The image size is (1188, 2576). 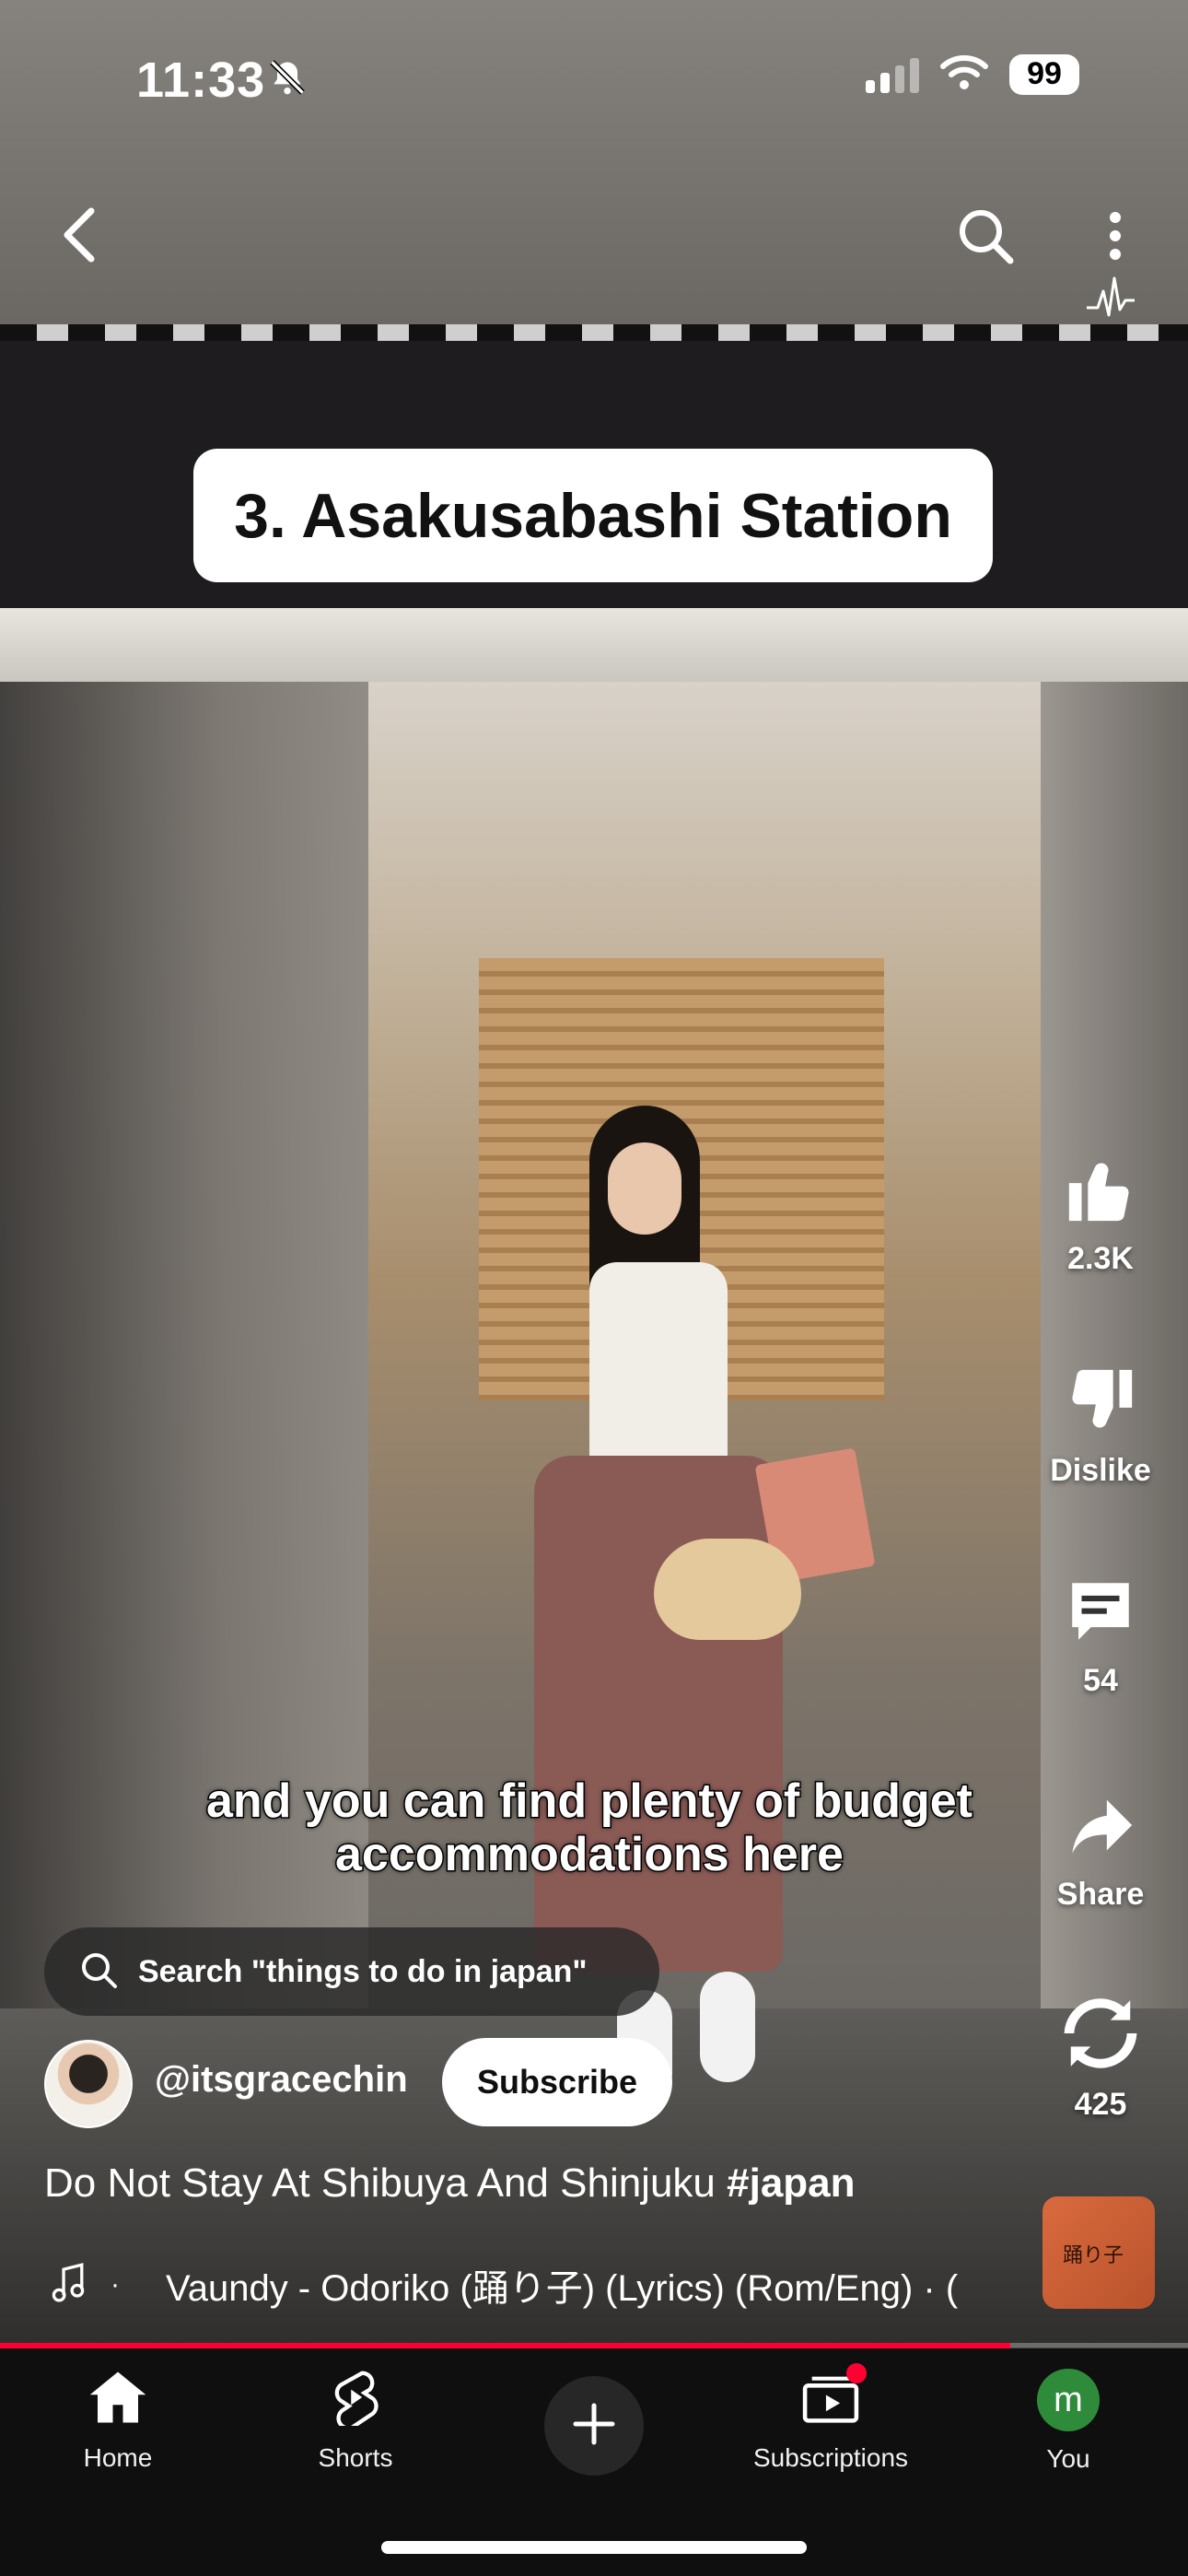 What do you see at coordinates (964, 74) in the screenshot?
I see `wifi-icon` at bounding box center [964, 74].